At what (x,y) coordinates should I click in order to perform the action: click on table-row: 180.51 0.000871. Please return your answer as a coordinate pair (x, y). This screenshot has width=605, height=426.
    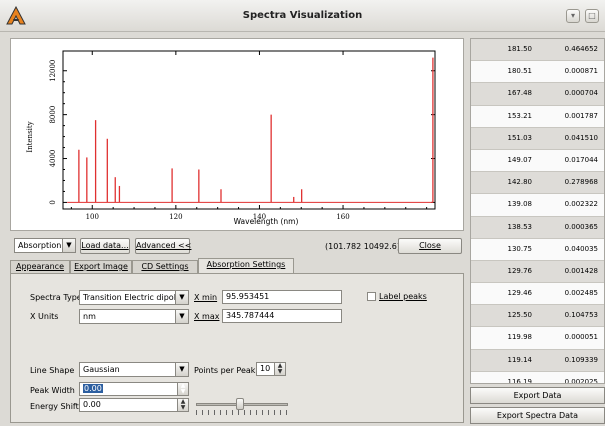
    Looking at the image, I should click on (537, 72).